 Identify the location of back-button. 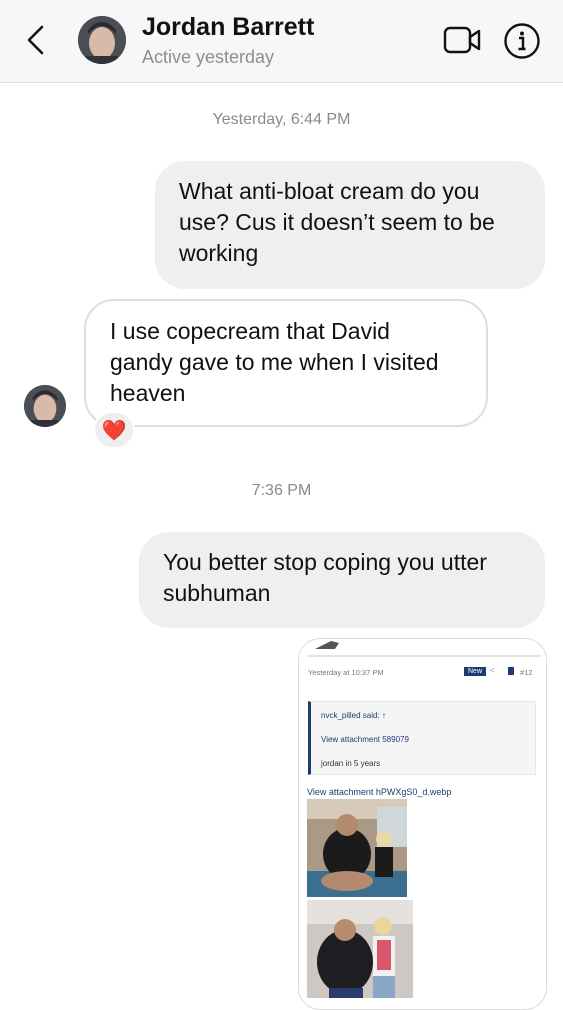
(37, 40).